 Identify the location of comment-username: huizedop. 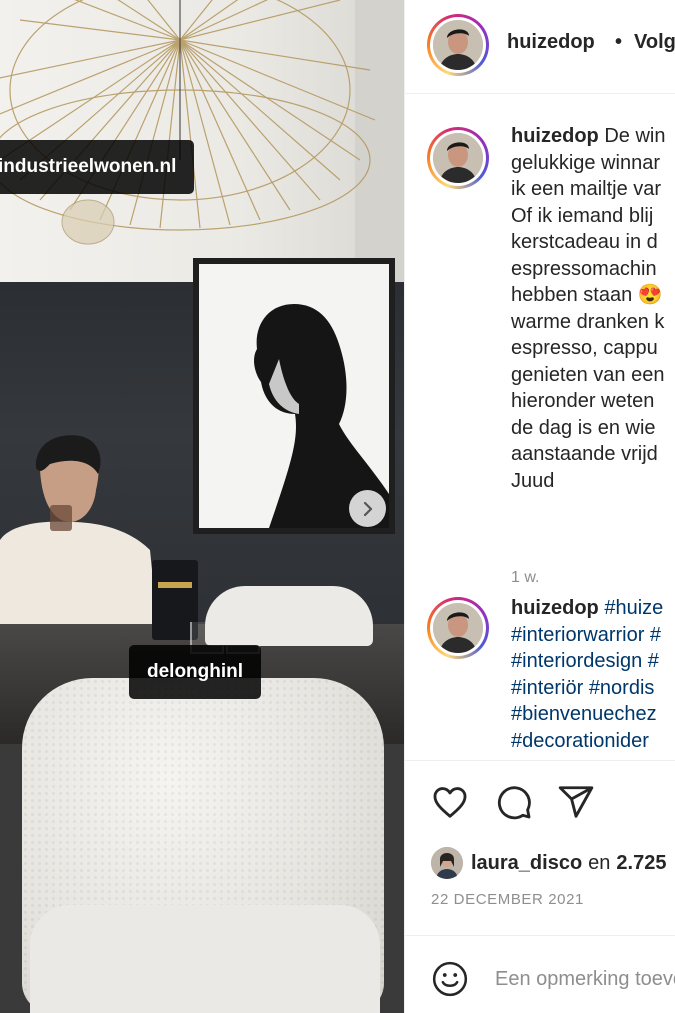
(555, 608).